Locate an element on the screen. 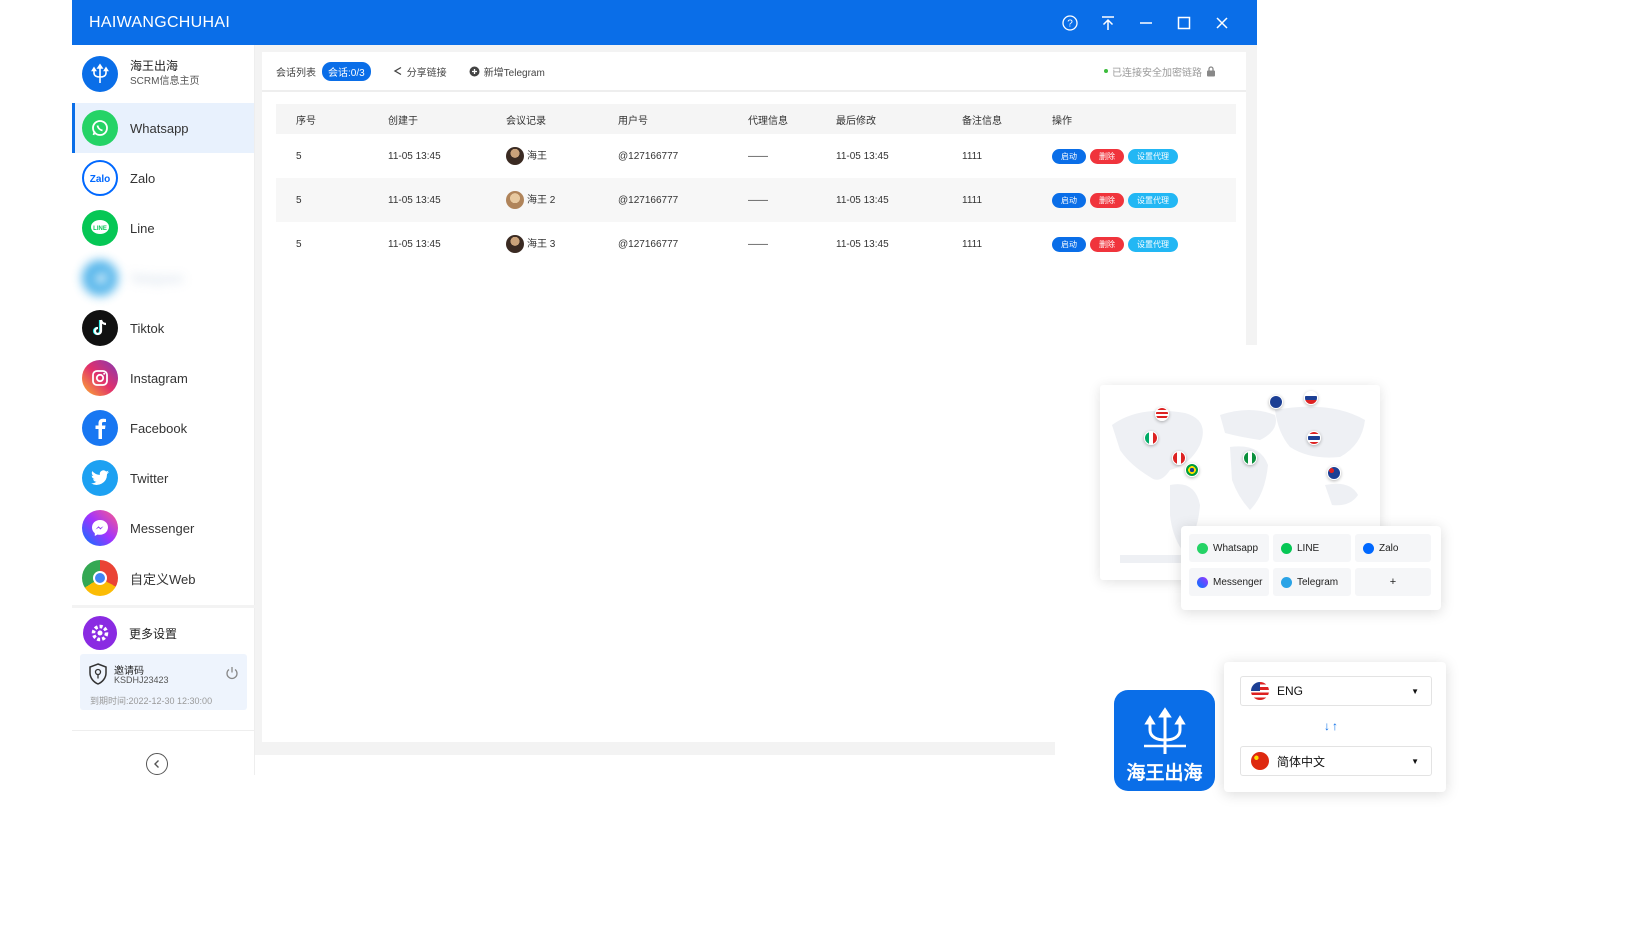 The width and height of the screenshot is (1650, 930). app-chip-telegram: Telegram is located at coordinates (1312, 582).